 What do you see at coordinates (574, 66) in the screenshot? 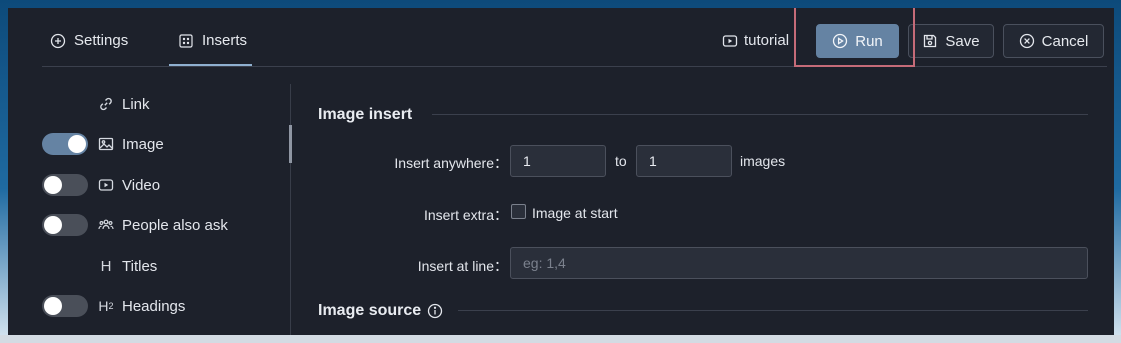
I see `header-divider` at bounding box center [574, 66].